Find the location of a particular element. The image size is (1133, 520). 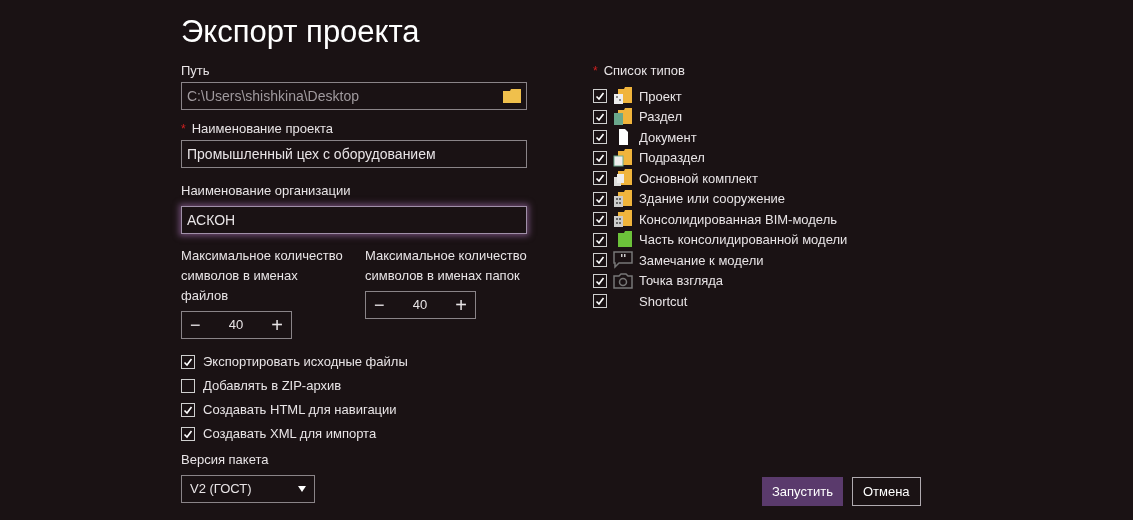

type-label: Документ is located at coordinates (668, 137).